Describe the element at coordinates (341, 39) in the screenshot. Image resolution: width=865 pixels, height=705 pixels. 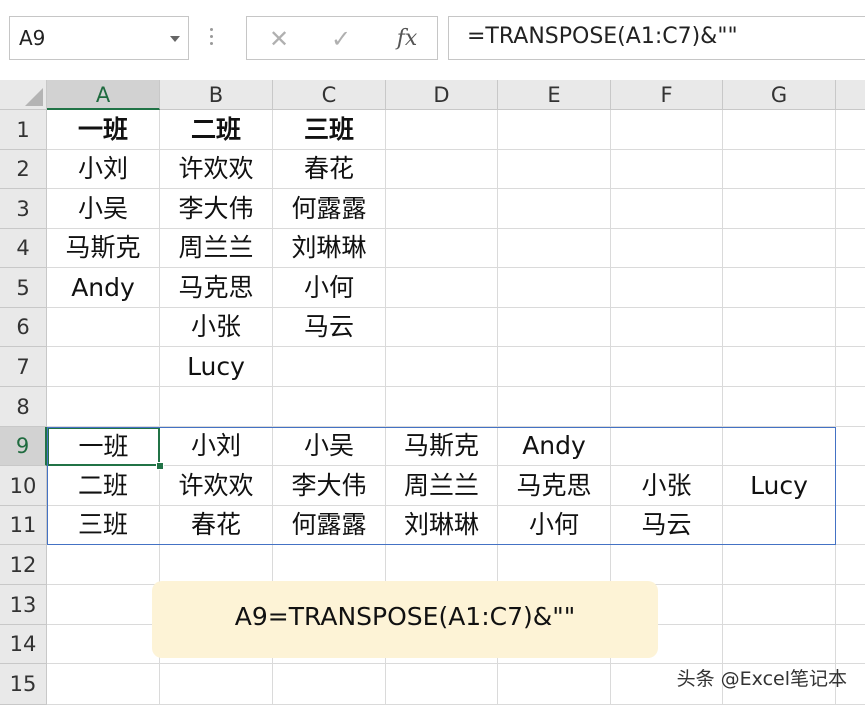
I see `check-icon: ✓` at that location.